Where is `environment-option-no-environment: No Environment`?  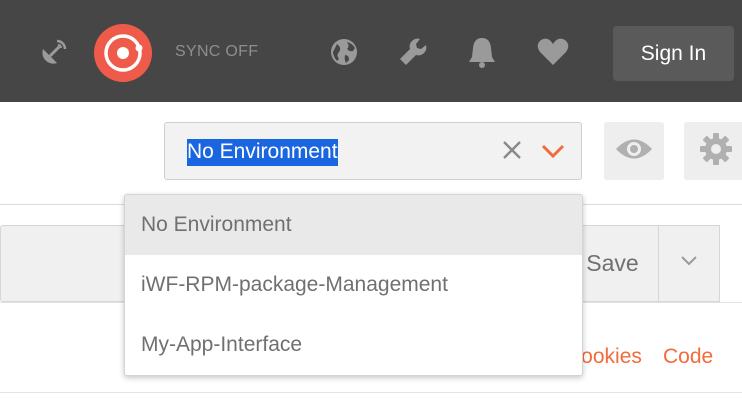
environment-option-no-environment: No Environment is located at coordinates (353, 225).